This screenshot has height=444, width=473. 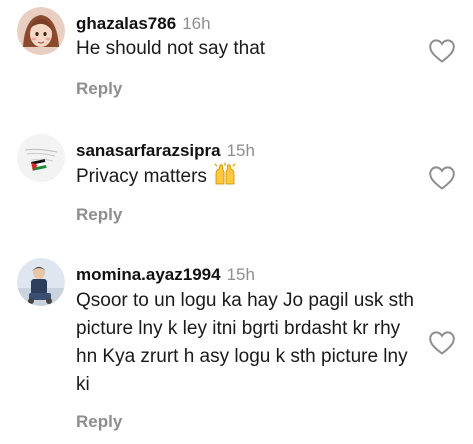 I want to click on comment-text: He should not say that, so click(x=171, y=48).